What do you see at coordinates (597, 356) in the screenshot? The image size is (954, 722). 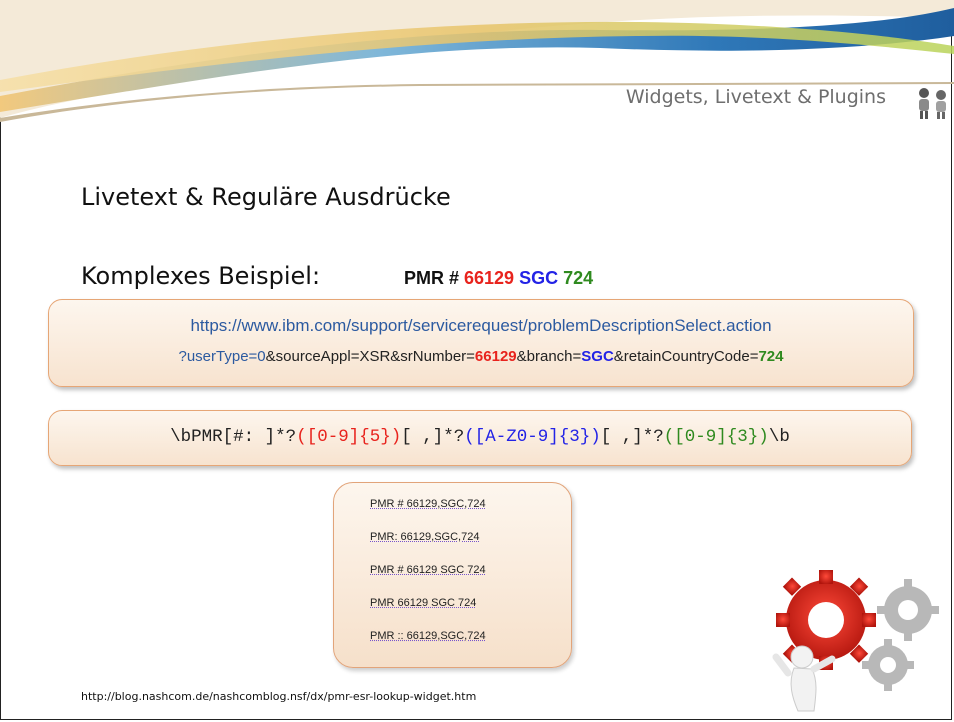 I see `url-branch: SGC` at bounding box center [597, 356].